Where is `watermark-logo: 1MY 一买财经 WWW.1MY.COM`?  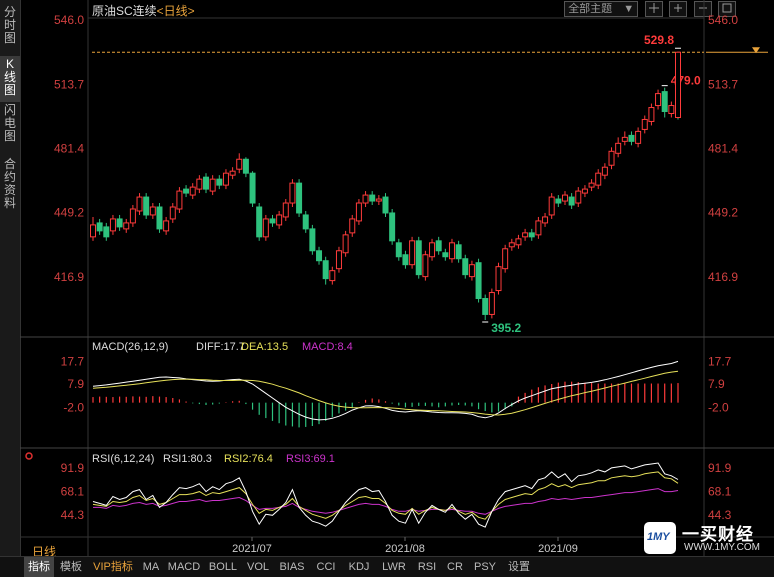 watermark-logo: 1MY 一买财经 WWW.1MY.COM is located at coordinates (704, 538).